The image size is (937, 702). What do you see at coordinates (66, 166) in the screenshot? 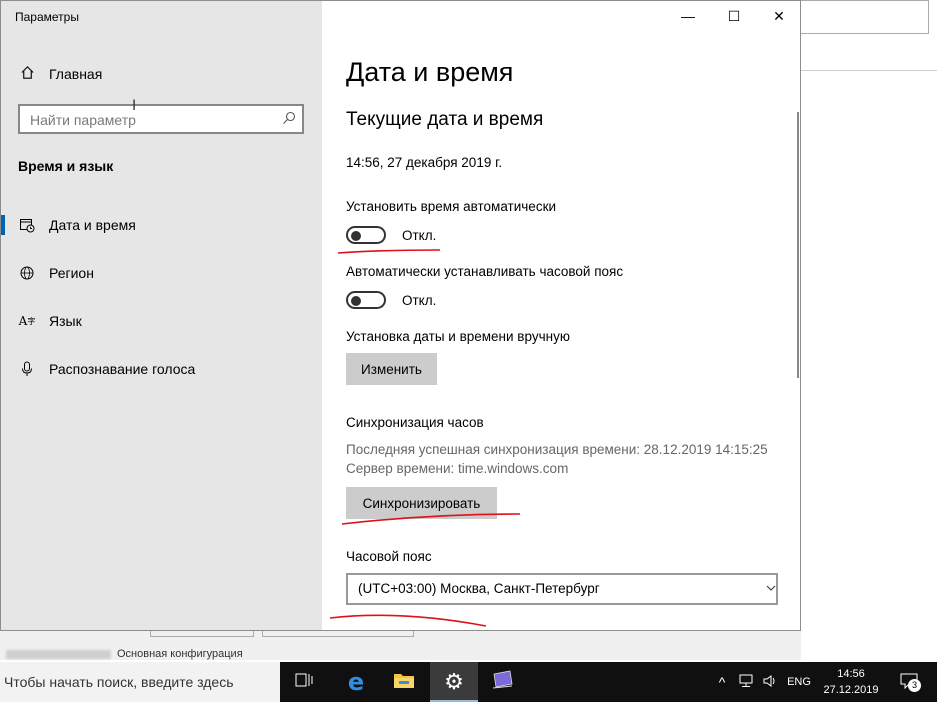
I see `section-label: Время и язык` at bounding box center [66, 166].